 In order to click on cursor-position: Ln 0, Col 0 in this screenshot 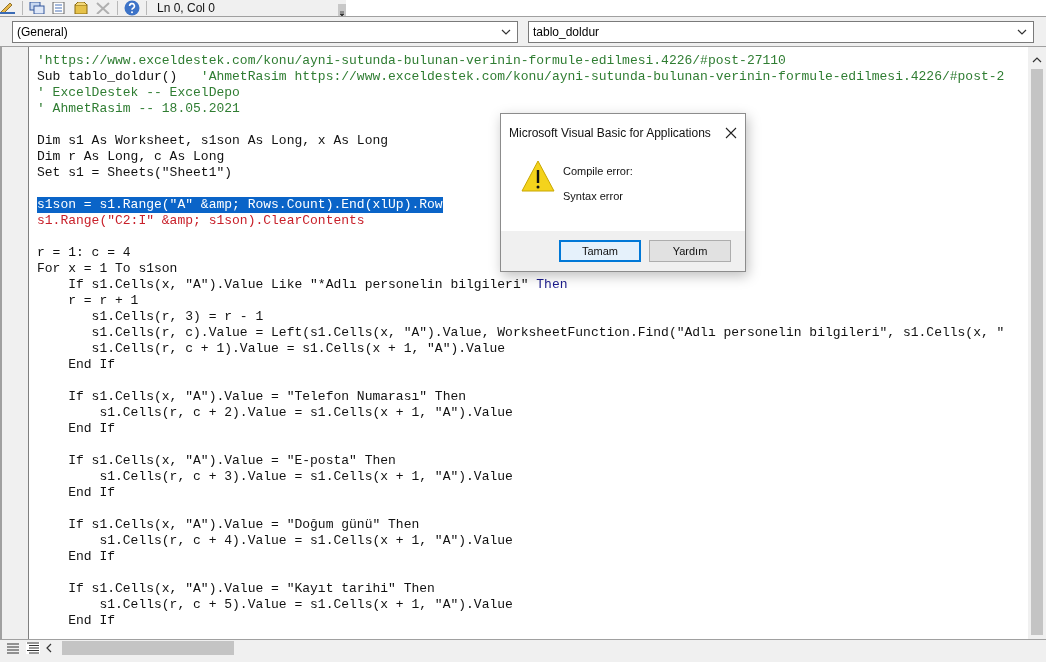, I will do `click(186, 8)`.